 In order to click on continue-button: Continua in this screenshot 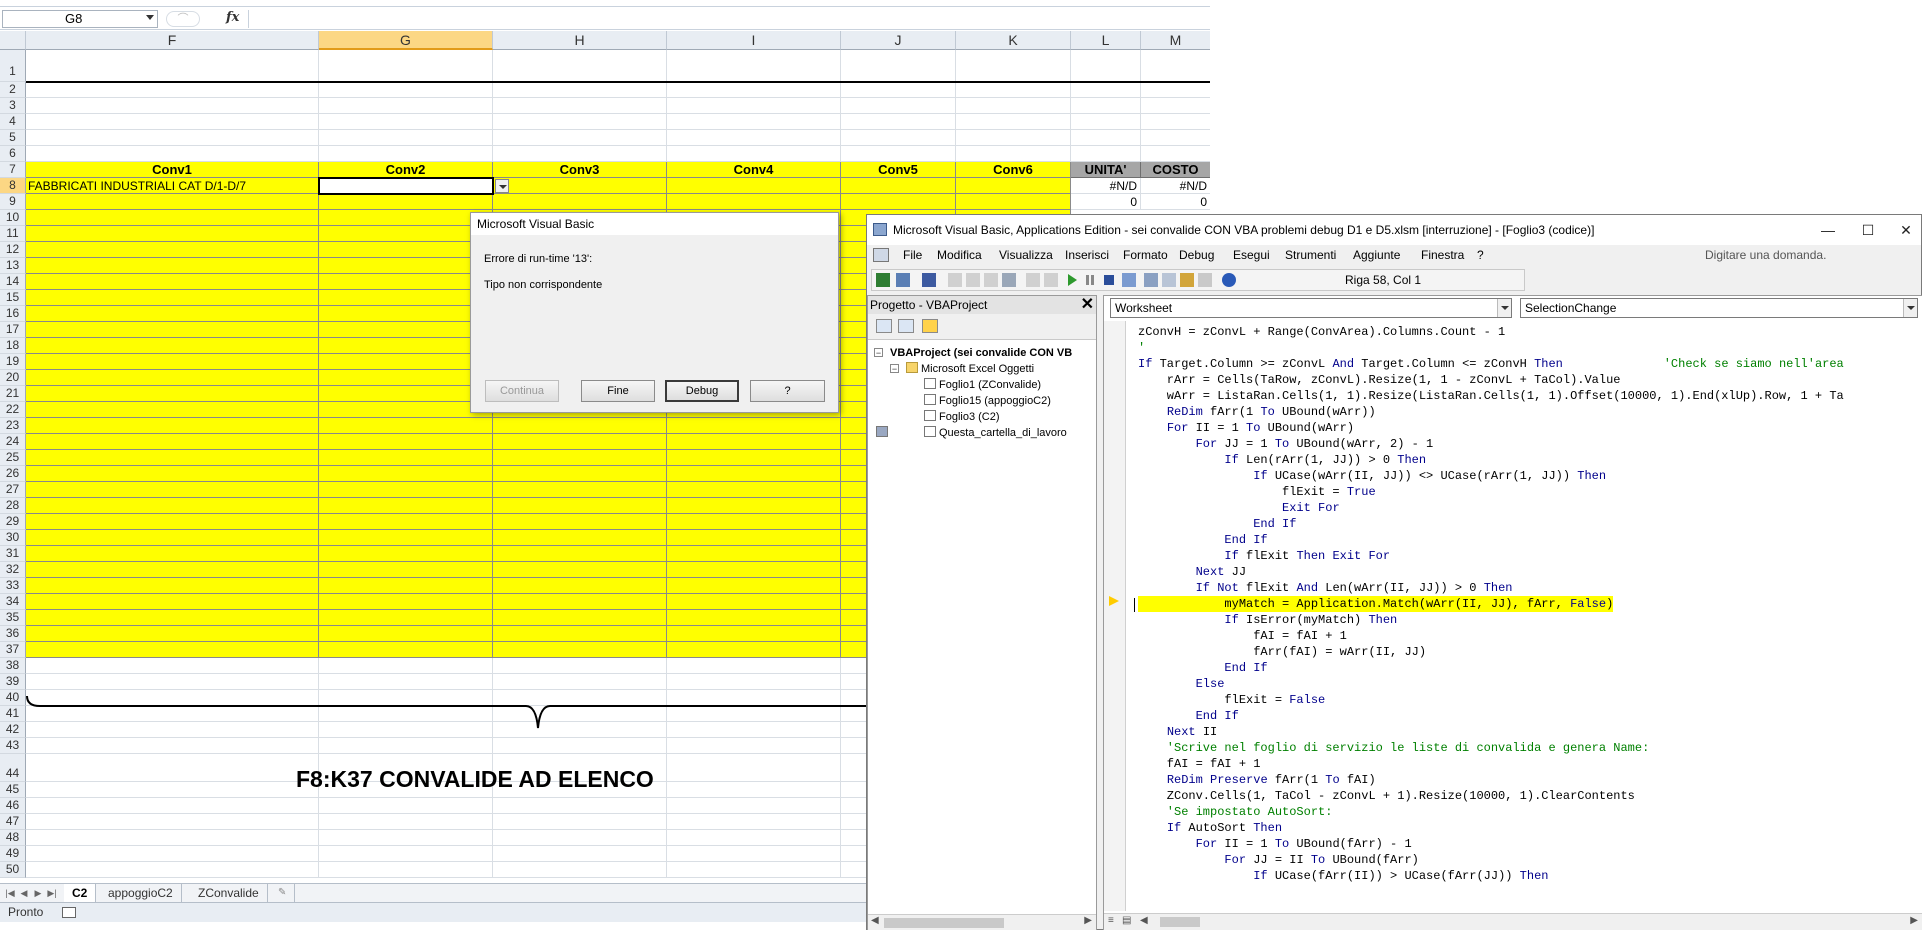, I will do `click(522, 391)`.